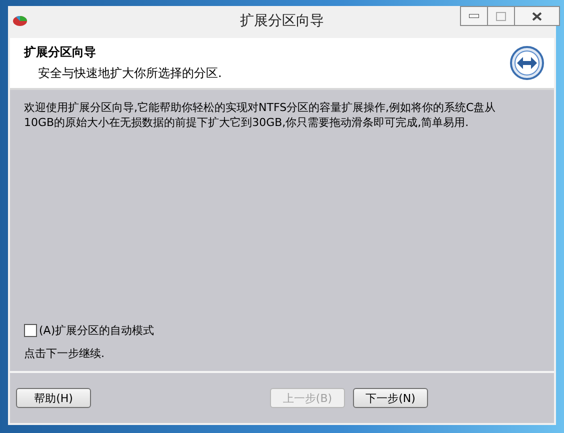  I want to click on close-button, so click(537, 16).